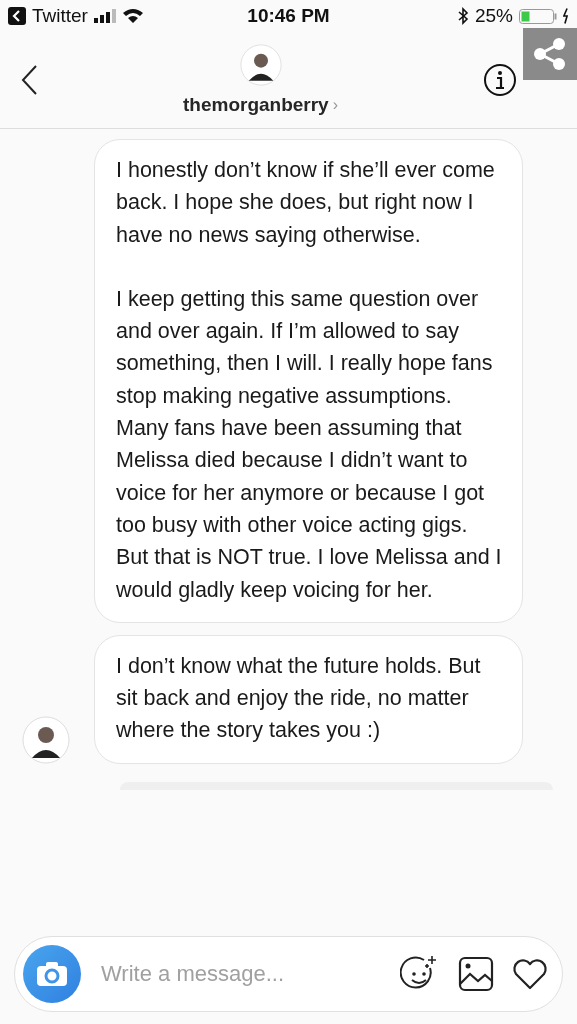 Image resolution: width=577 pixels, height=1024 pixels. What do you see at coordinates (493, 16) in the screenshot?
I see `battery-percentage: 25%` at bounding box center [493, 16].